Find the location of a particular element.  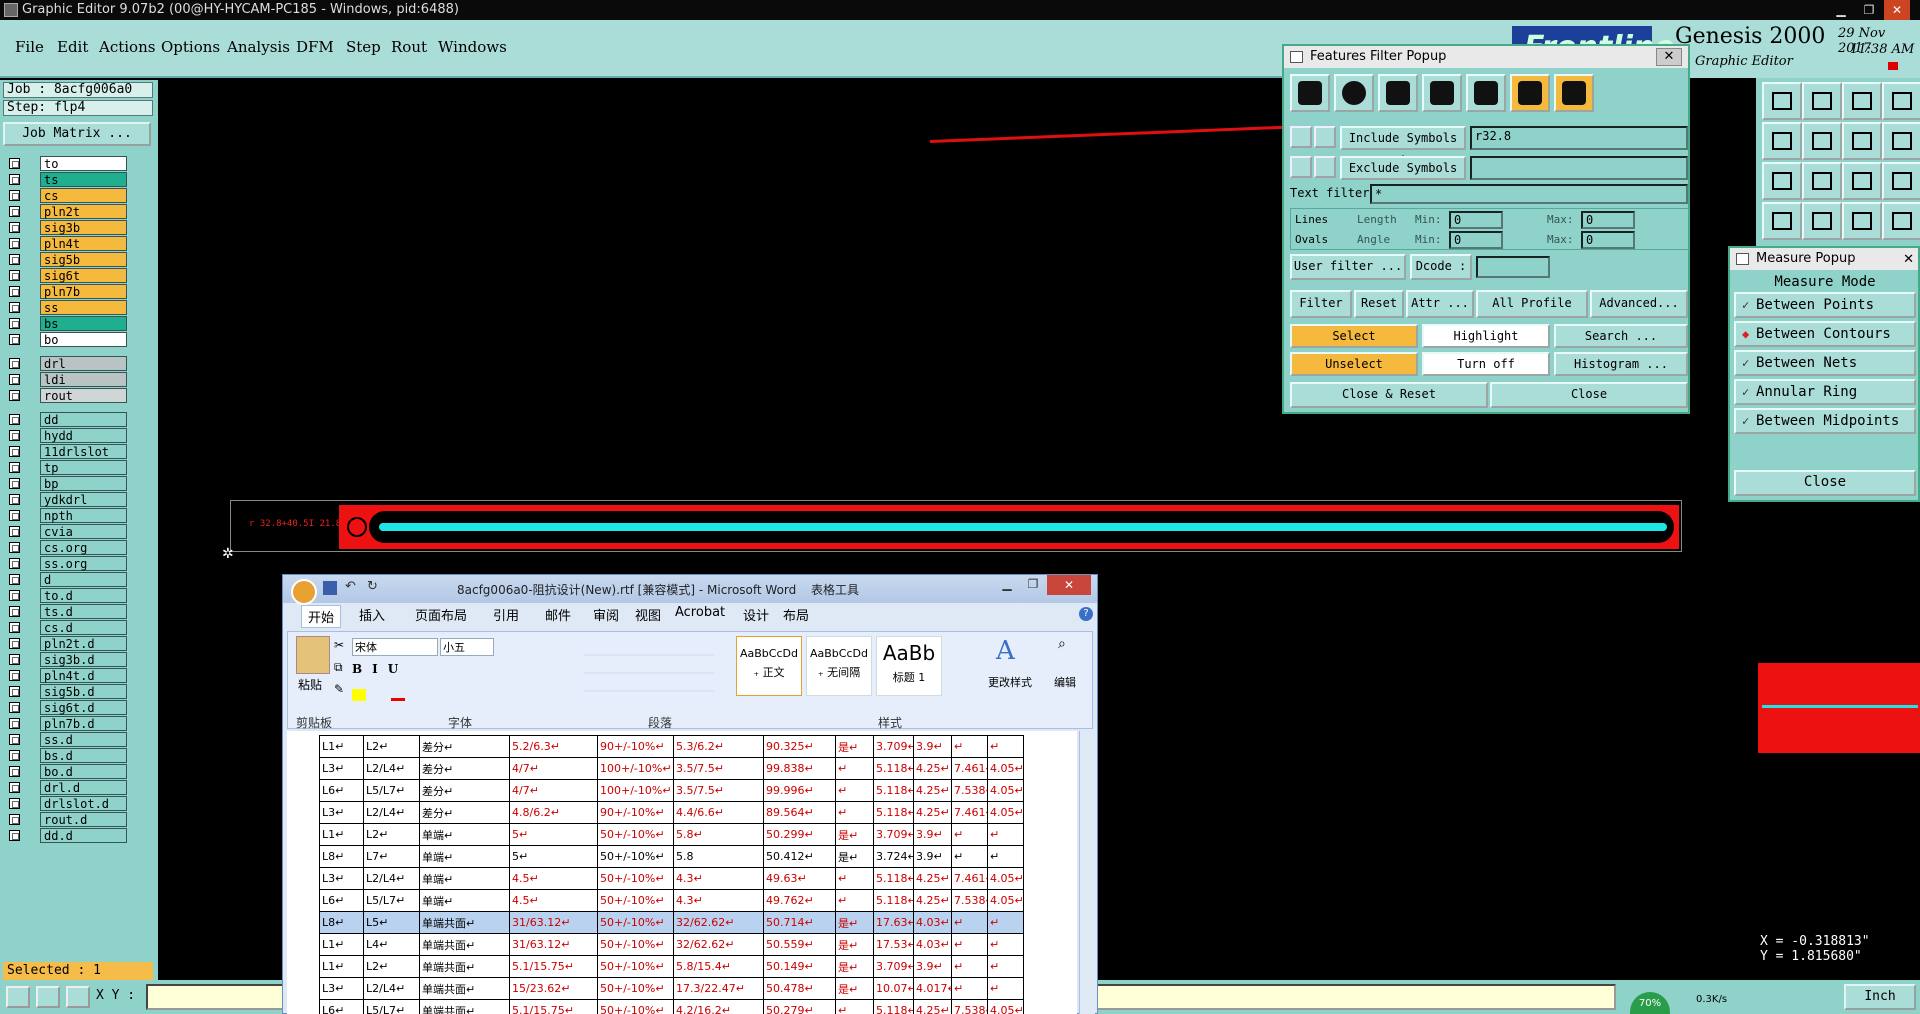

table-cell: 49.762↵ is located at coordinates (799, 900).